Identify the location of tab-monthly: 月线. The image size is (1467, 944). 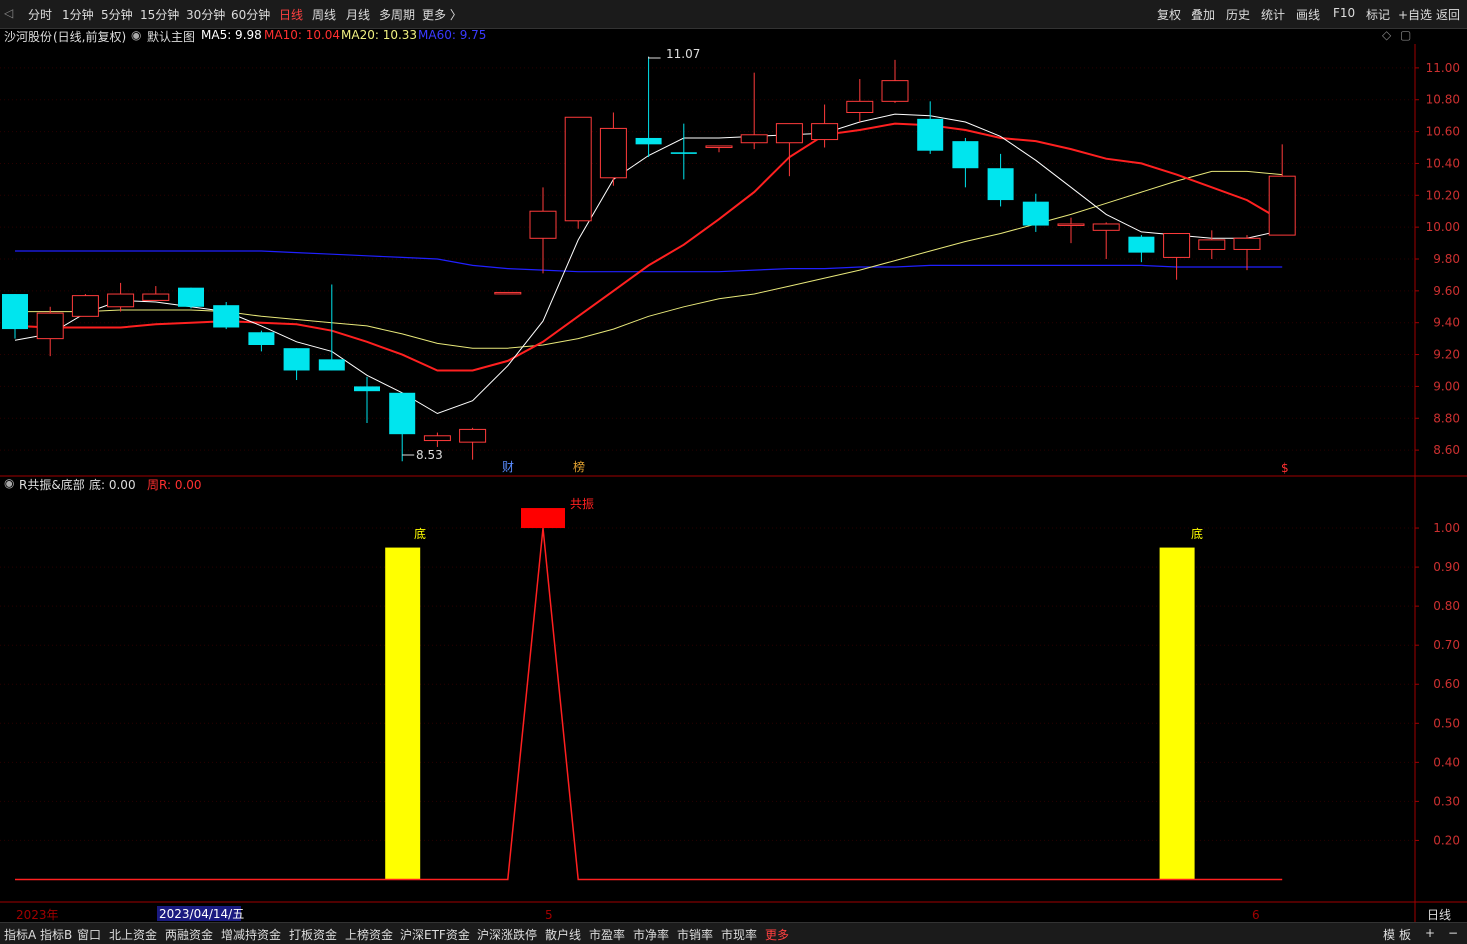
(358, 14).